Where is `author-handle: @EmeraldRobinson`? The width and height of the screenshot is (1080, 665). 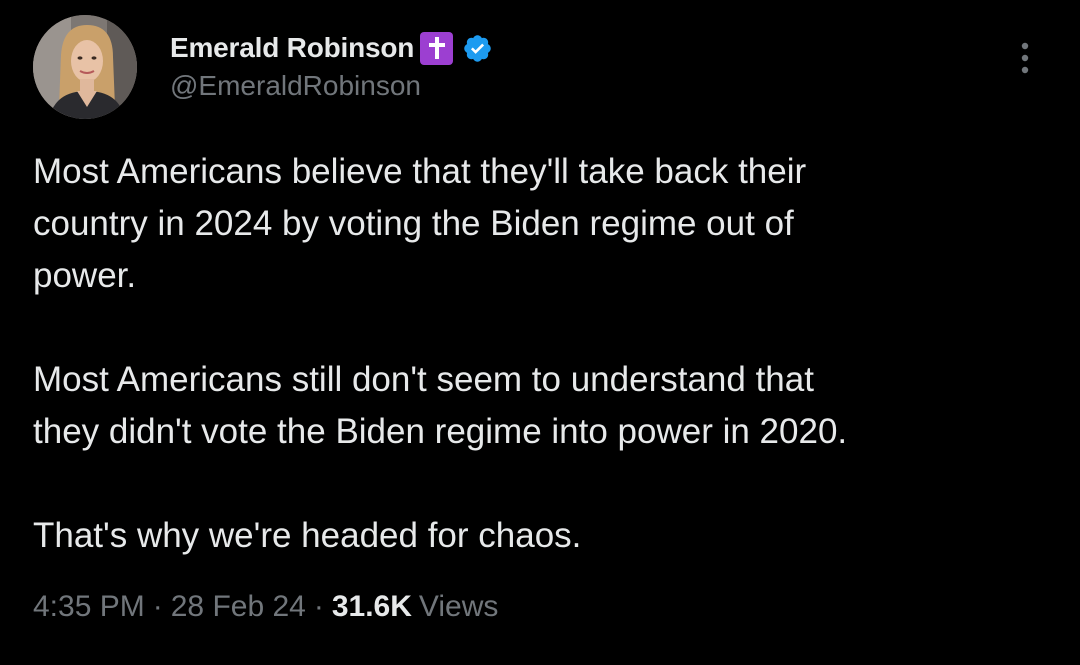
author-handle: @EmeraldRobinson is located at coordinates (295, 86).